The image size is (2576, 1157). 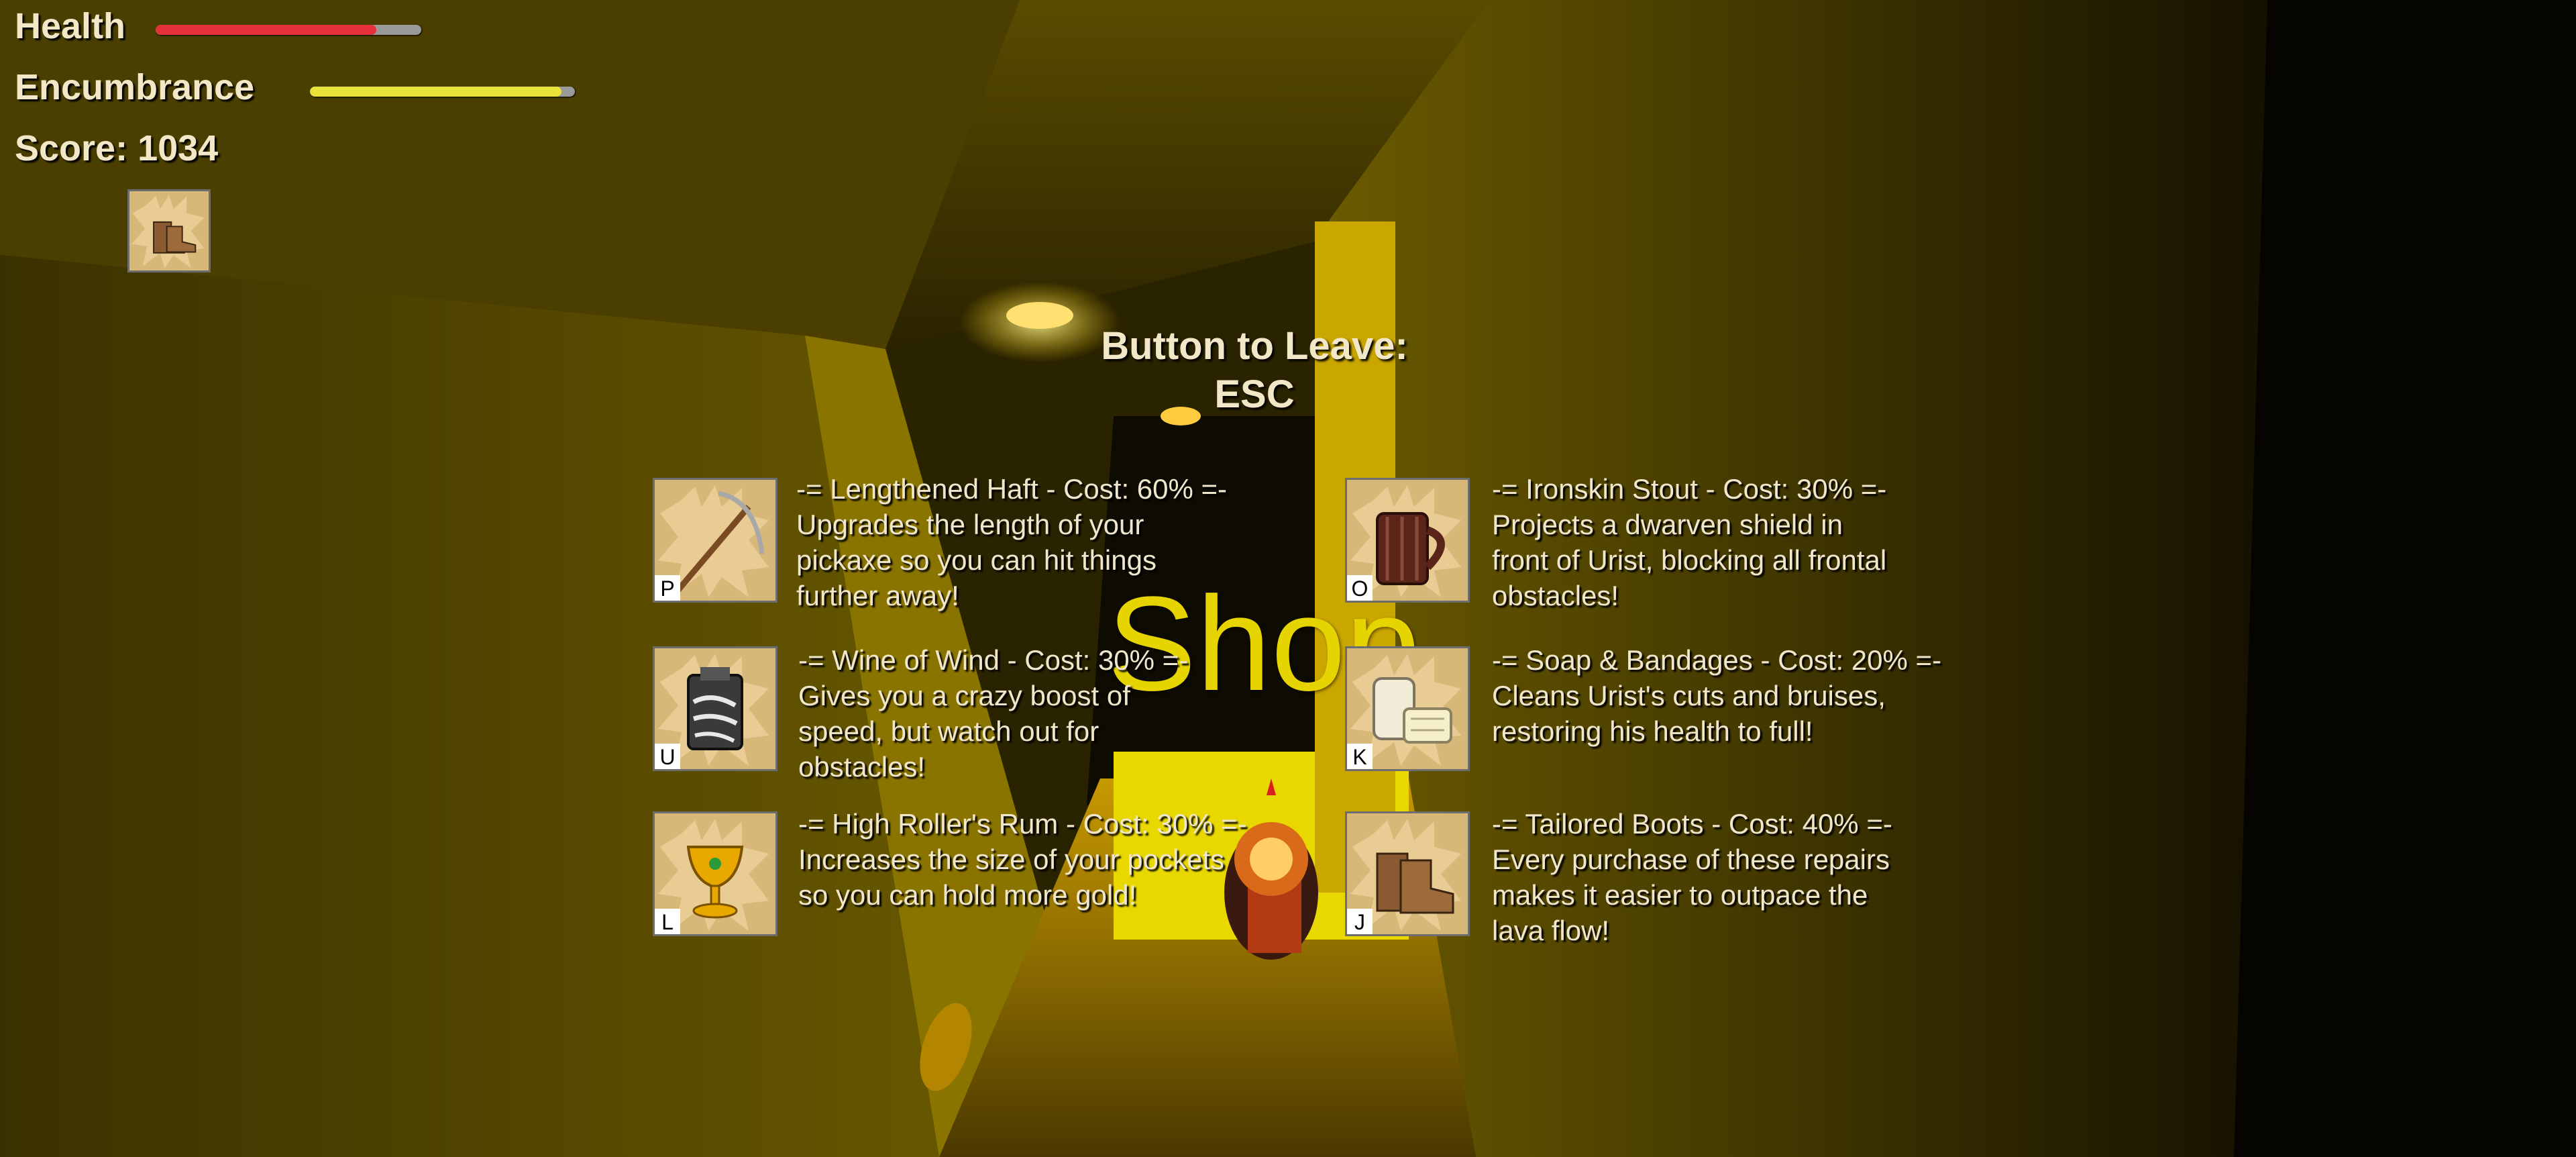 I want to click on shop-item-lengthened-haft: P, so click(x=715, y=540).